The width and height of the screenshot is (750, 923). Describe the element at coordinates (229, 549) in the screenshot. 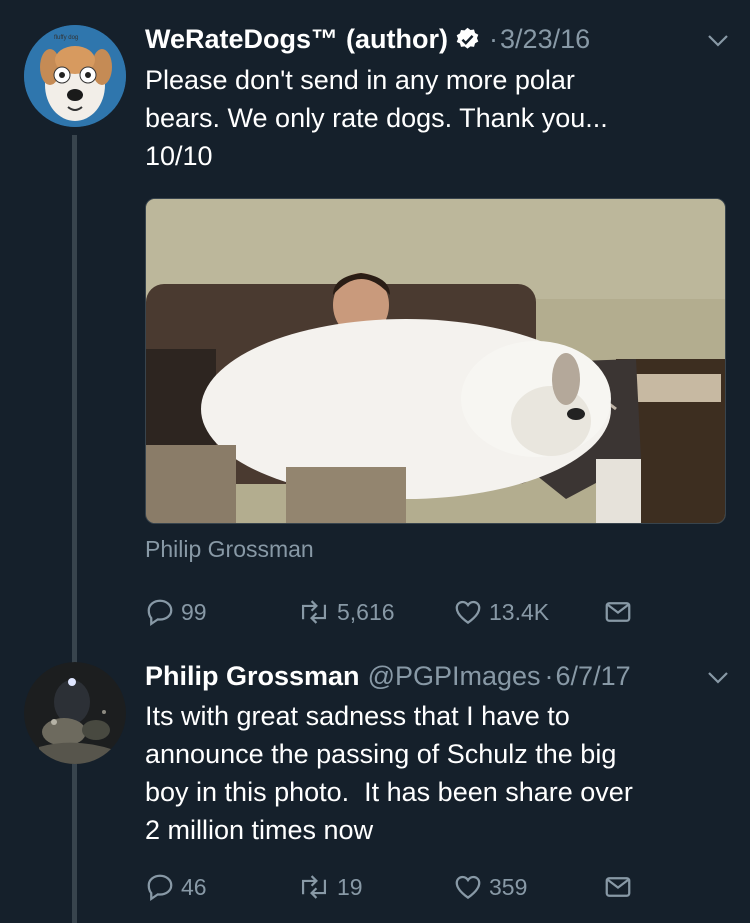

I see `media-credit: Philip Grossman` at that location.